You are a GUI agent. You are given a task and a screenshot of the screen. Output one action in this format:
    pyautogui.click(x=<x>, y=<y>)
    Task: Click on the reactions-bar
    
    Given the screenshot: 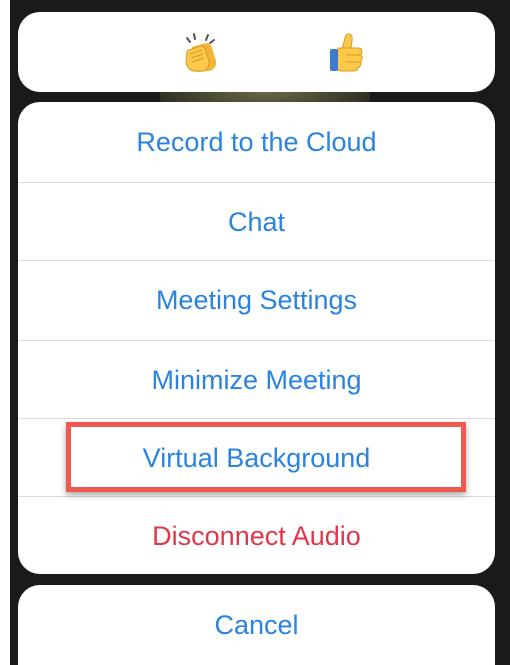 What is the action you would take?
    pyautogui.click(x=256, y=52)
    